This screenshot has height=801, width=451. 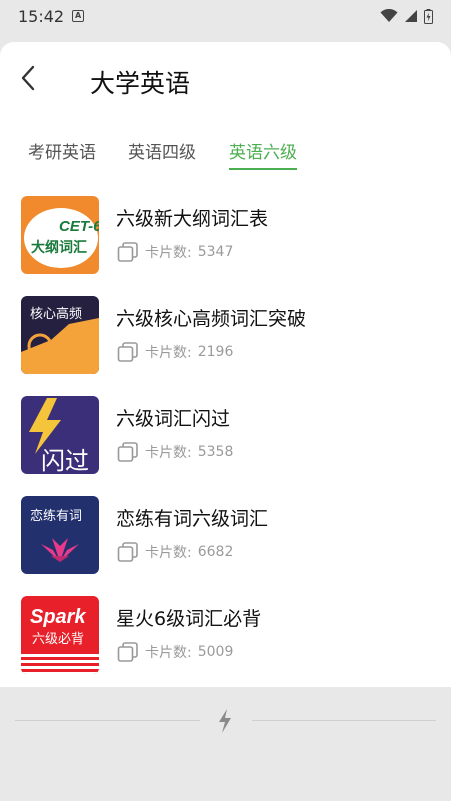 I want to click on list-item: 闪过 六级词汇闪过 卡片数: 5358, so click(x=225, y=442).